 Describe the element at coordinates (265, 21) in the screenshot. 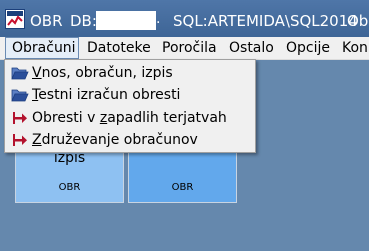

I see `sql-server-label: SQL:ARTEMIDA\SQL2014` at that location.